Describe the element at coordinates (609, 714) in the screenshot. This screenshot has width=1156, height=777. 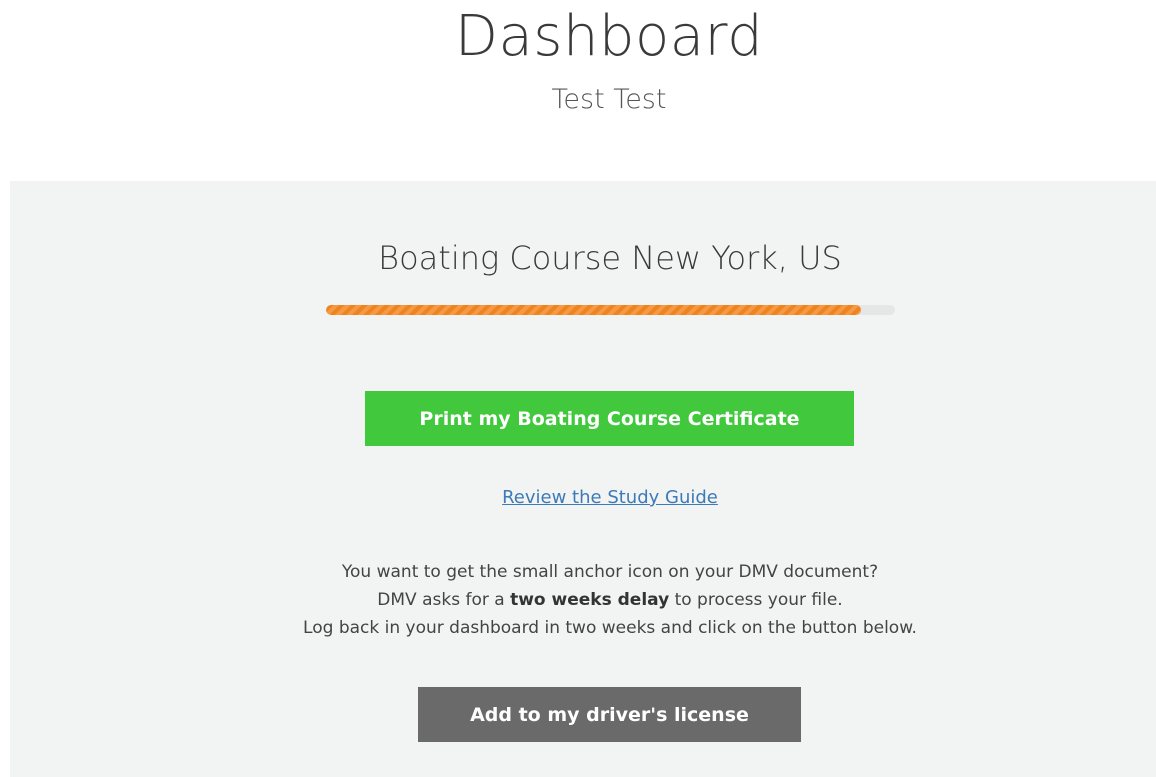
I see `add-to-license-button: Add to my driver's license` at that location.